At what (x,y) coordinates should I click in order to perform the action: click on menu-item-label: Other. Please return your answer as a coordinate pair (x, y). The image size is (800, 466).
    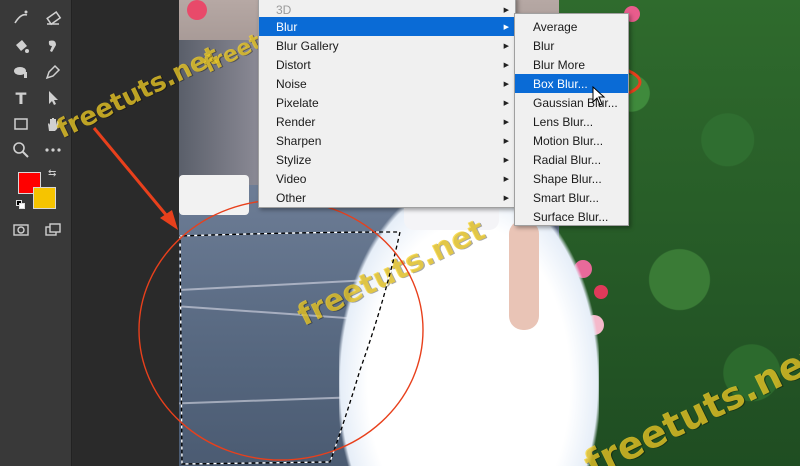
    Looking at the image, I should click on (291, 197).